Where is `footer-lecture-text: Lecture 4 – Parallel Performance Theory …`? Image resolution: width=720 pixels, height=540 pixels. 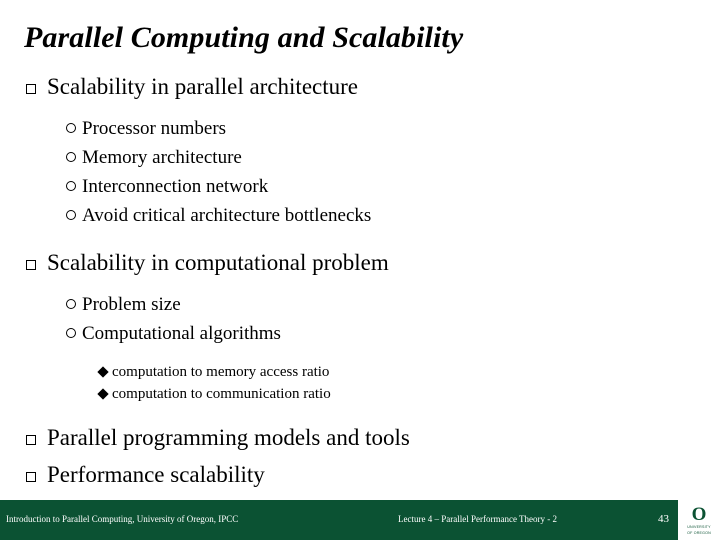 footer-lecture-text: Lecture 4 – Parallel Performance Theory … is located at coordinates (478, 519).